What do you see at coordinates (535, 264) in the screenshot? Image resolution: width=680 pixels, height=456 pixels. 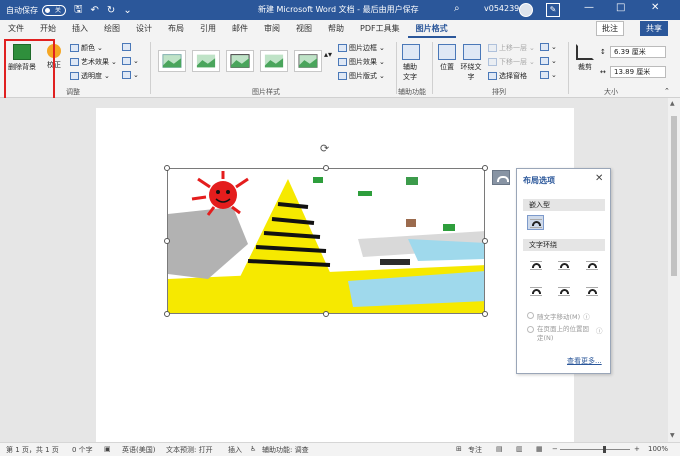 I see `square-wrap-option` at bounding box center [535, 264].